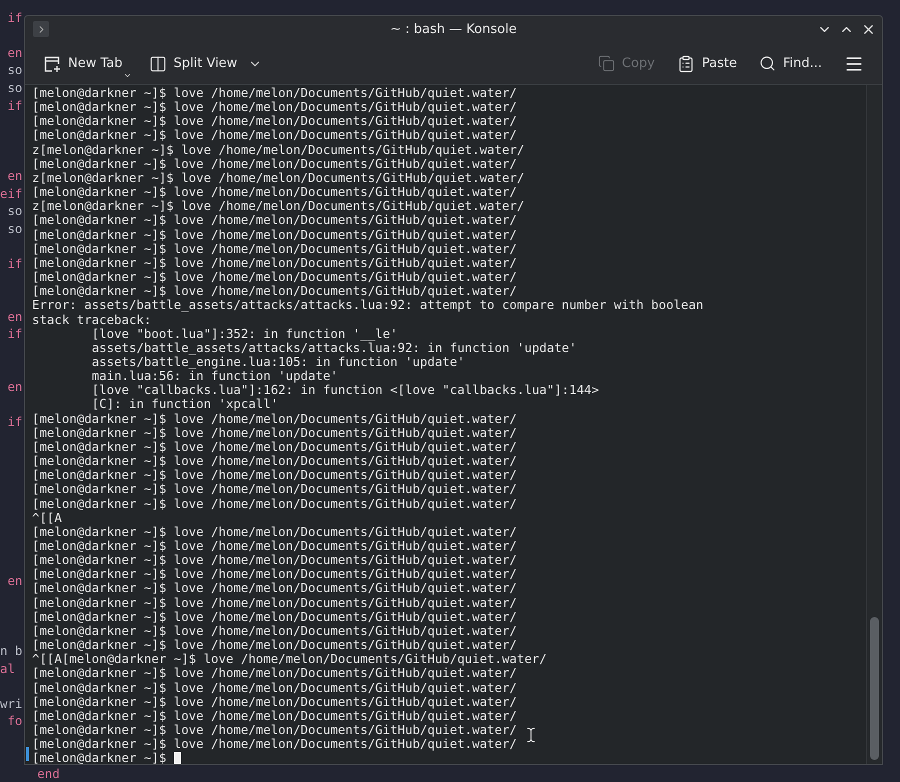  Describe the element at coordinates (47, 517) in the screenshot. I see `terminal-line: ^[[A` at that location.